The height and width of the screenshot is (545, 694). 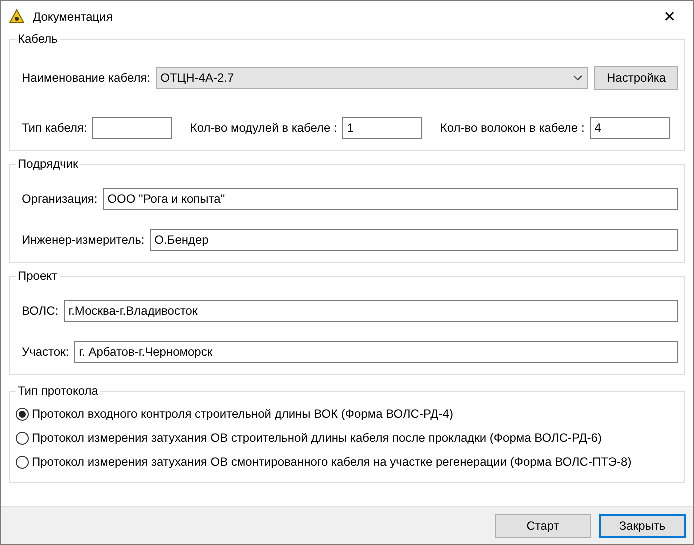 I want to click on text-field: г. Арбатов-г.Черноморск, so click(x=376, y=352).